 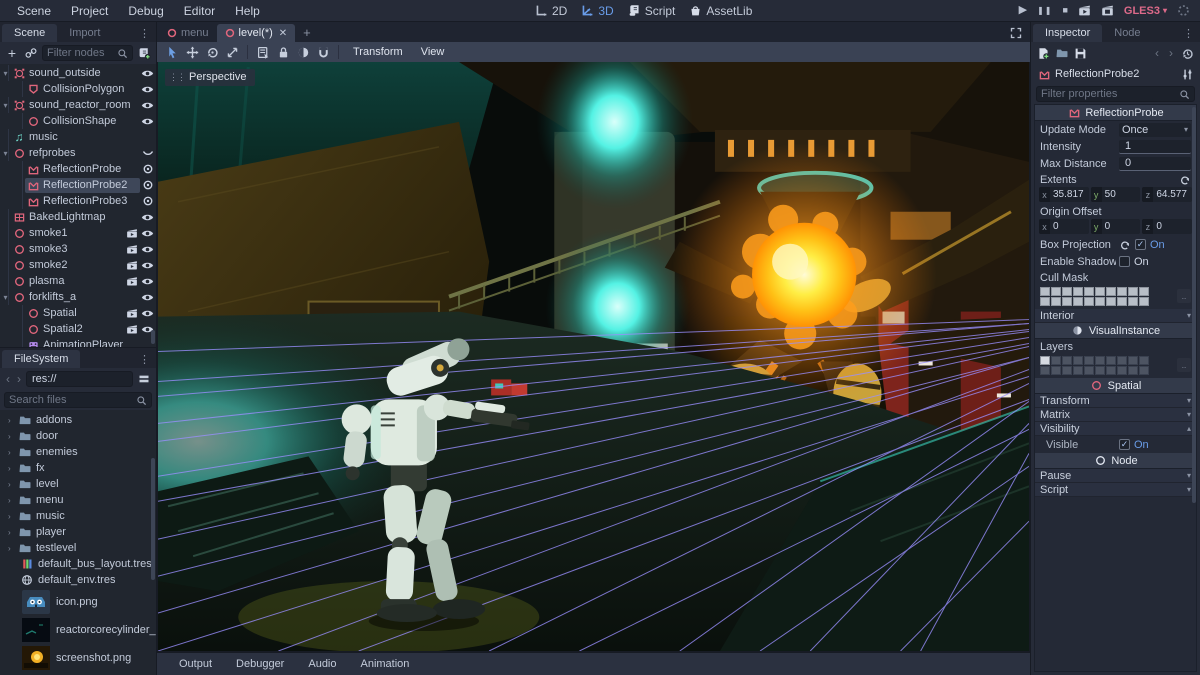 I want to click on tree-node-forklifts_a: ▾ forklifts_a, so click(x=78, y=297).